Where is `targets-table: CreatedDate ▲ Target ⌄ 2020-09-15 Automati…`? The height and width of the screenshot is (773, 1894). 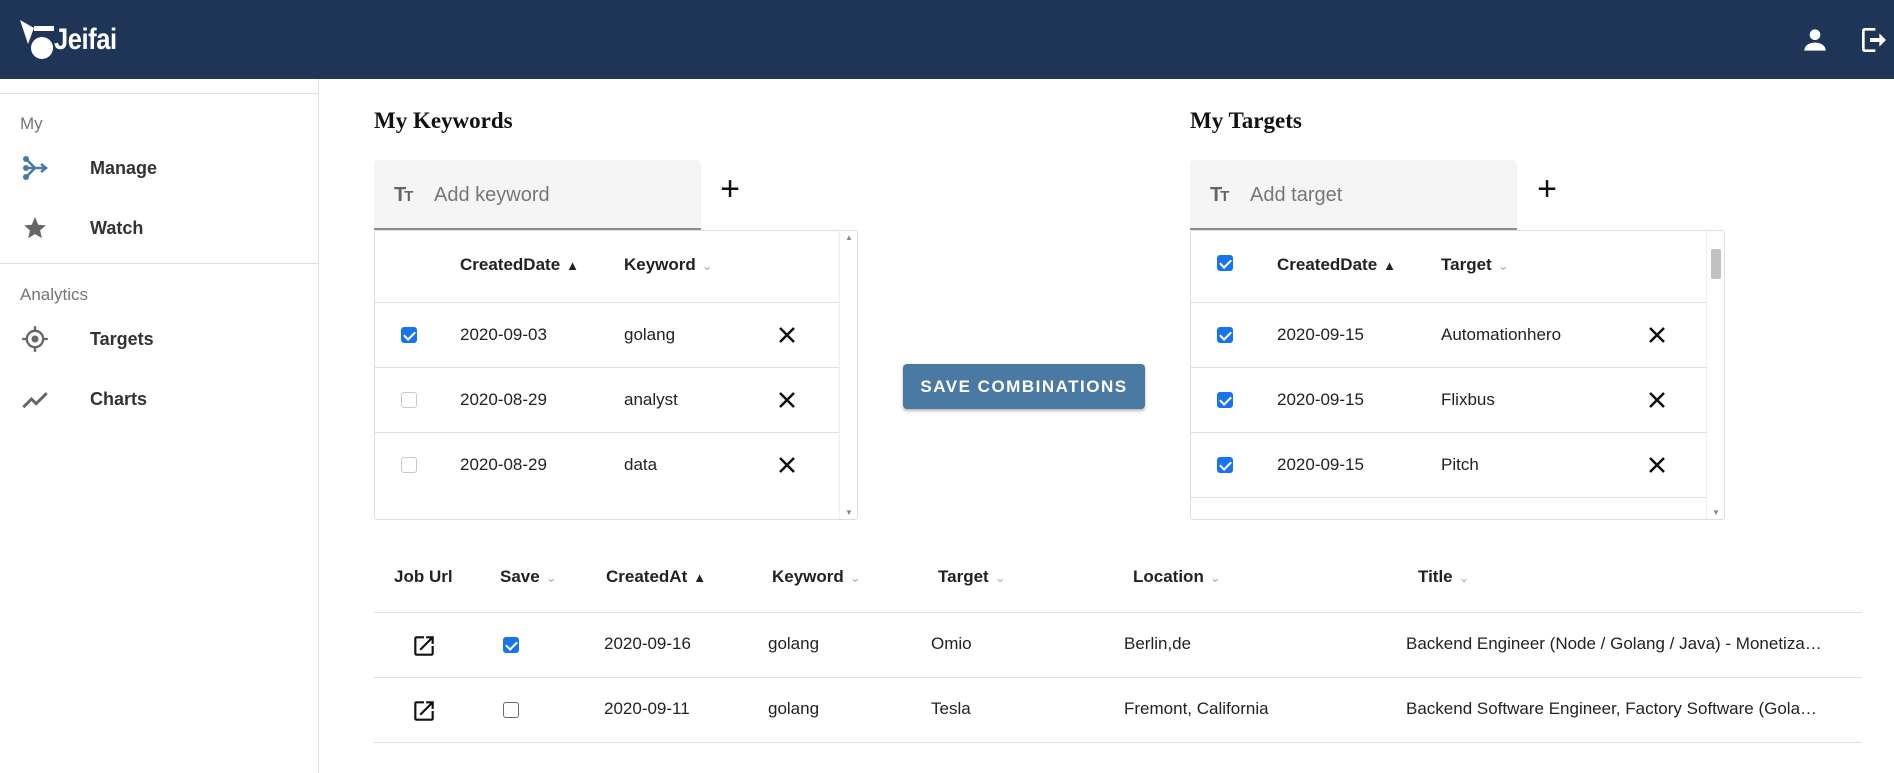 targets-table: CreatedDate ▲ Target ⌄ 2020-09-15 Automati… is located at coordinates (1457, 375).